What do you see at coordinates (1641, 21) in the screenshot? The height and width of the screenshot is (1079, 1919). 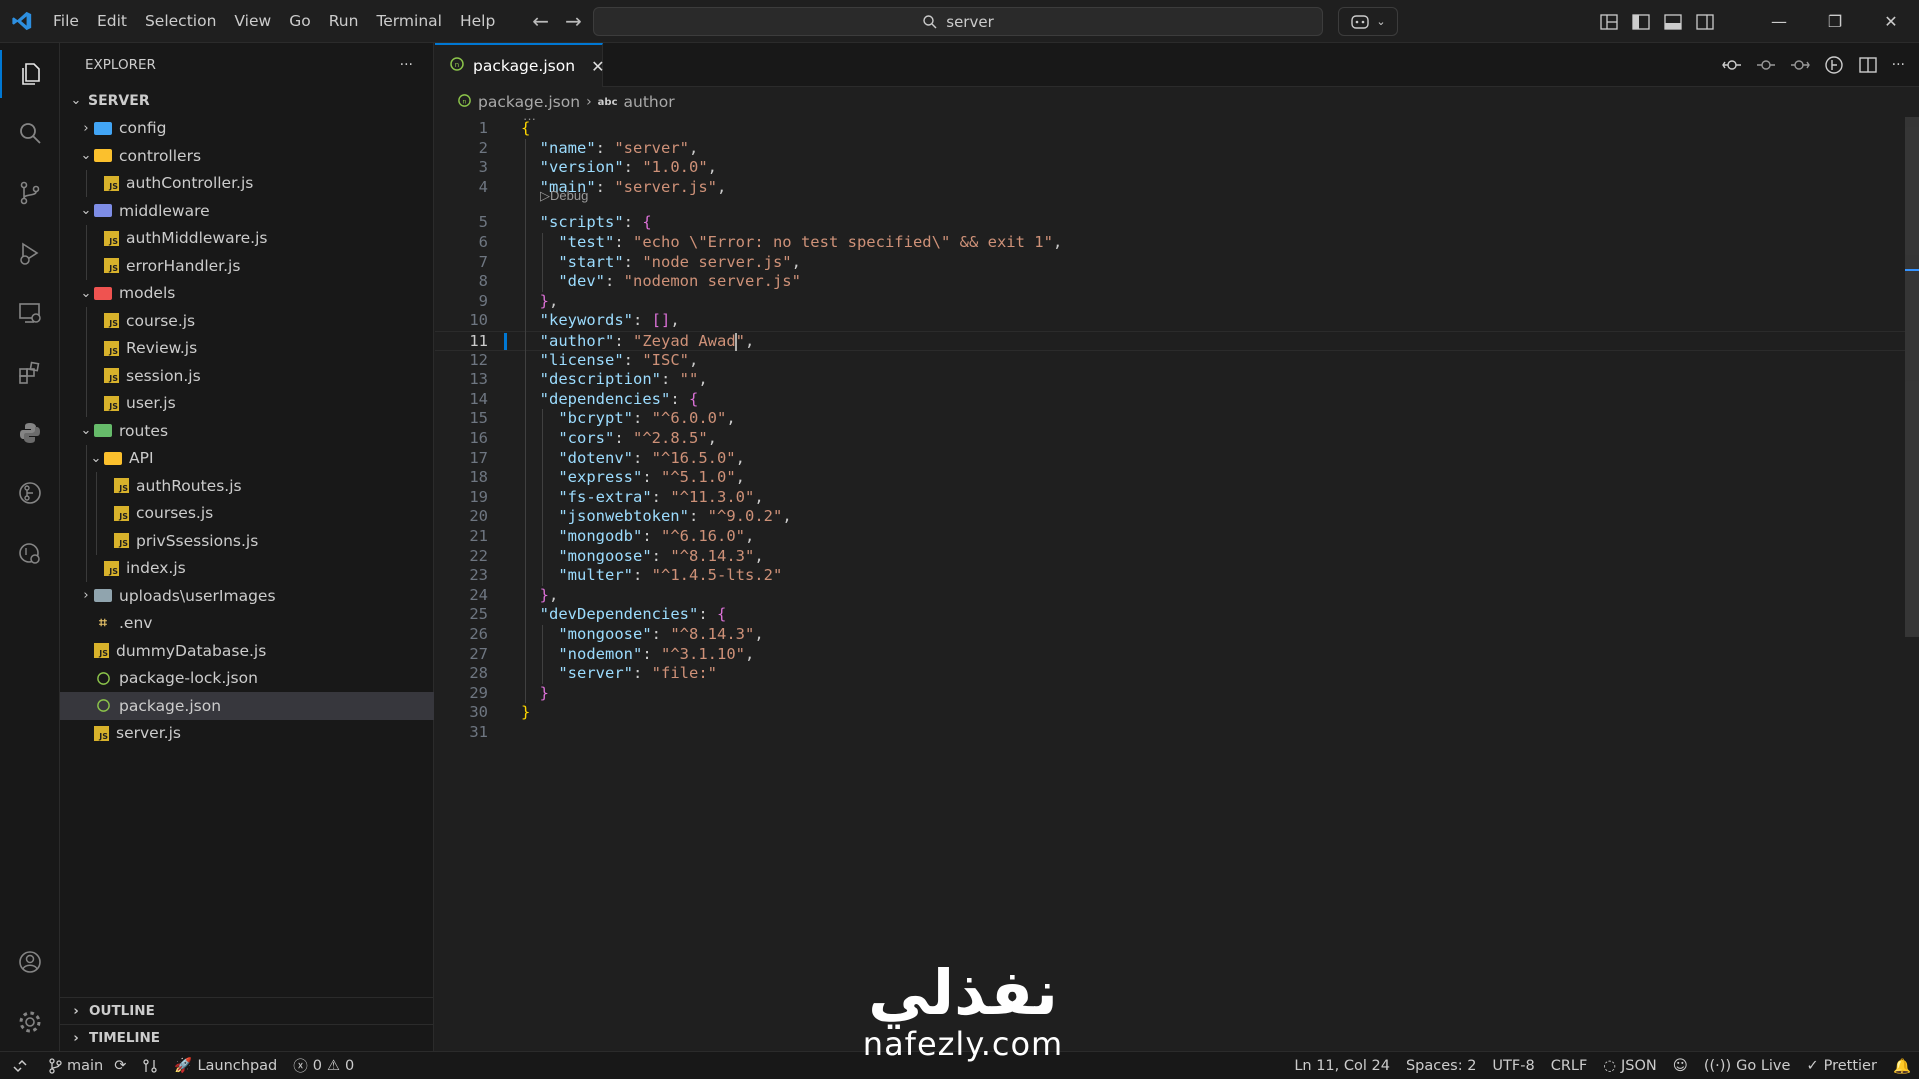 I see `toggle-primary-sidebar-icon` at bounding box center [1641, 21].